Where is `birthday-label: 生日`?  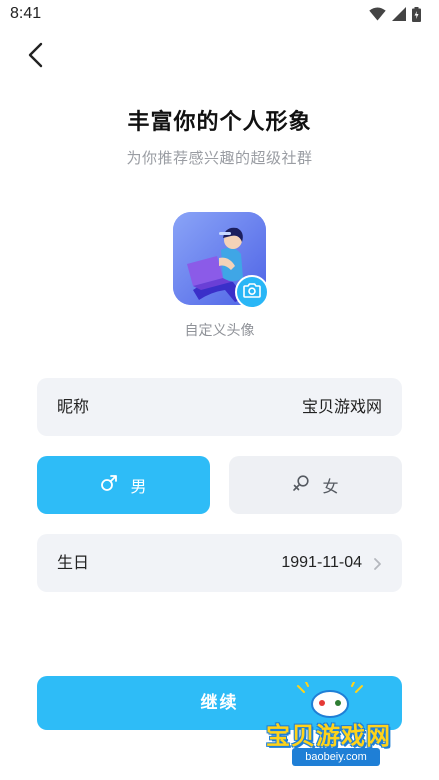 birthday-label: 生日 is located at coordinates (73, 562).